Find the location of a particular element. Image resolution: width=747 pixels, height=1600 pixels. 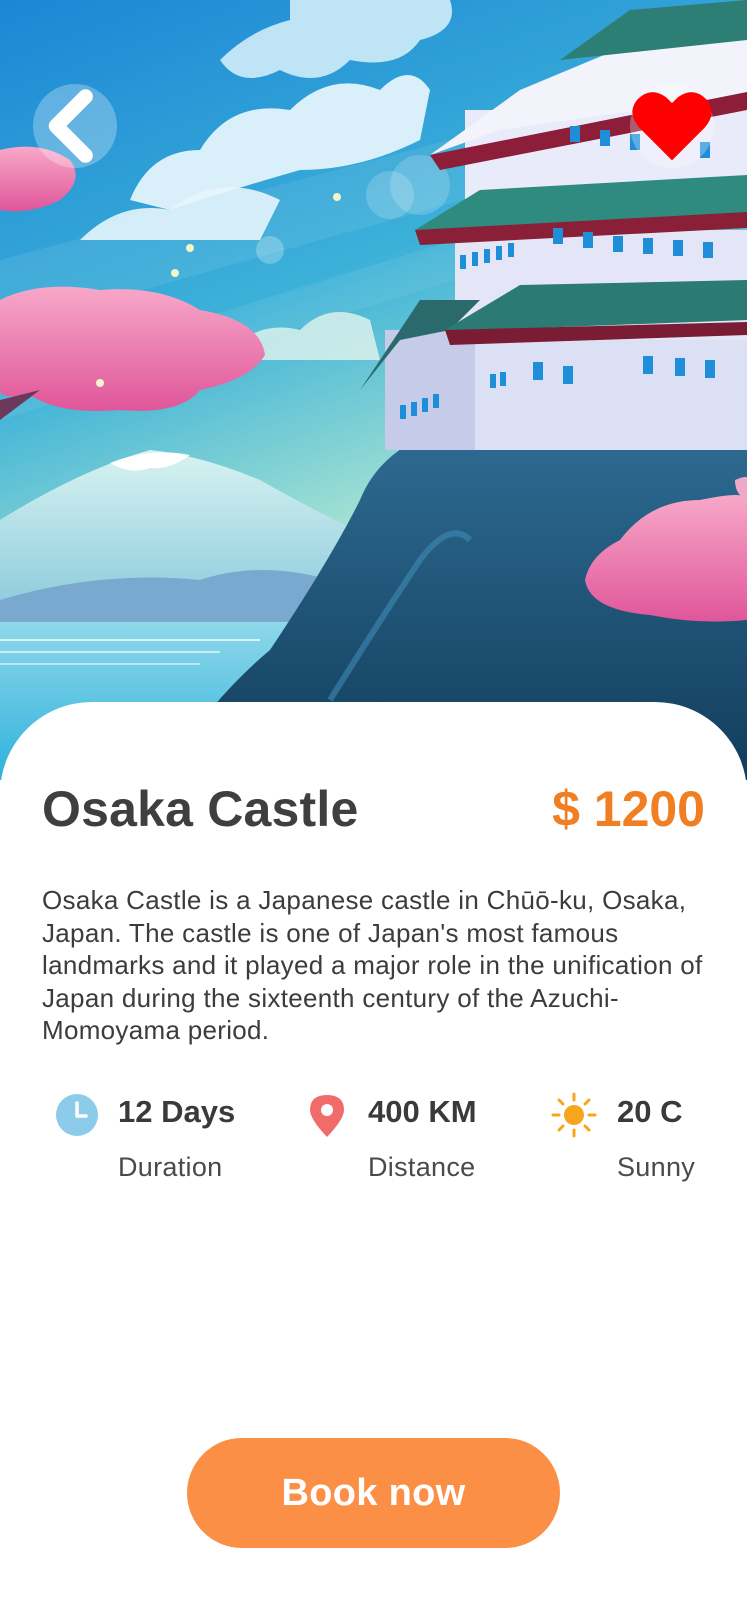

book-now-button: Book now is located at coordinates (373, 1493).